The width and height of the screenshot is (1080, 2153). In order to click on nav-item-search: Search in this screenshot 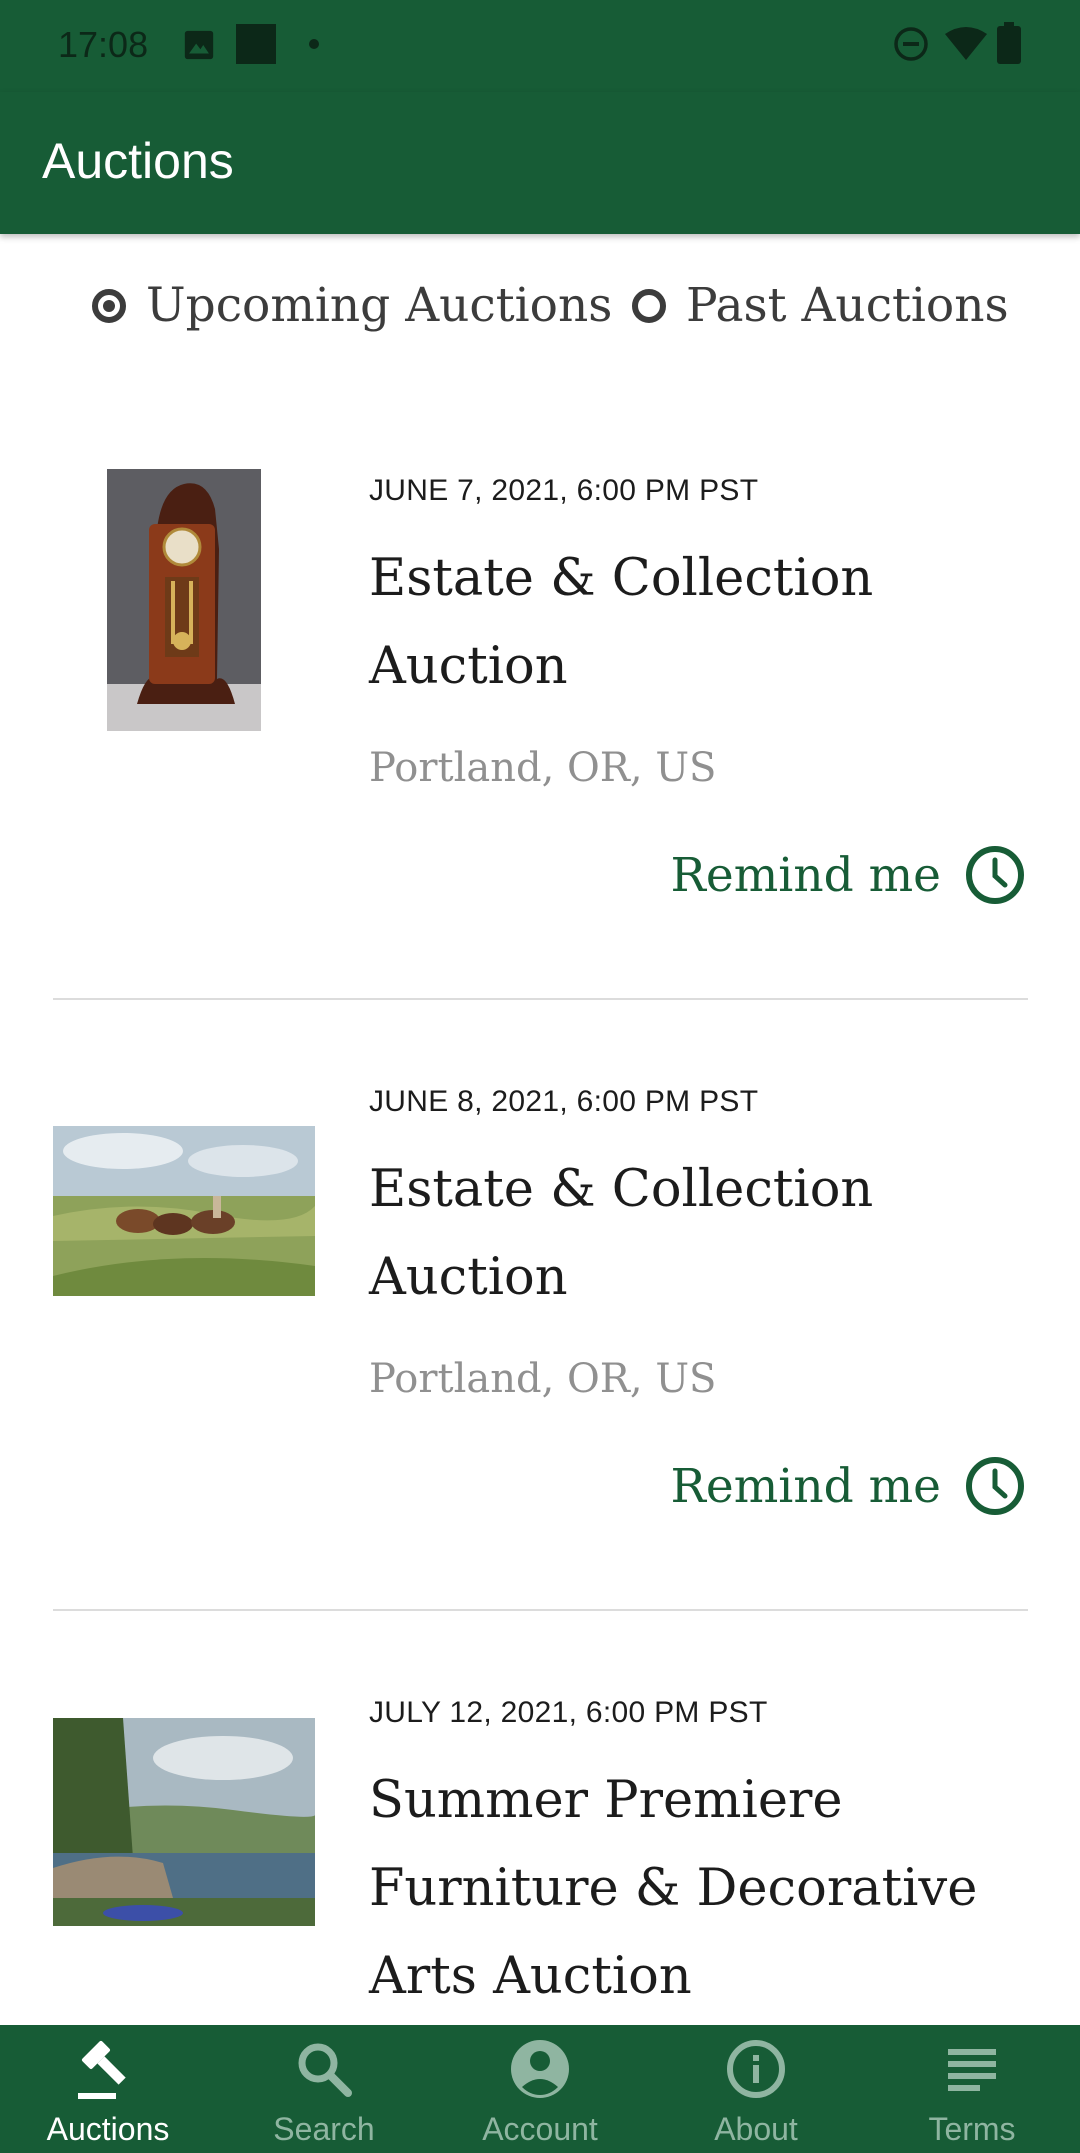, I will do `click(324, 2089)`.